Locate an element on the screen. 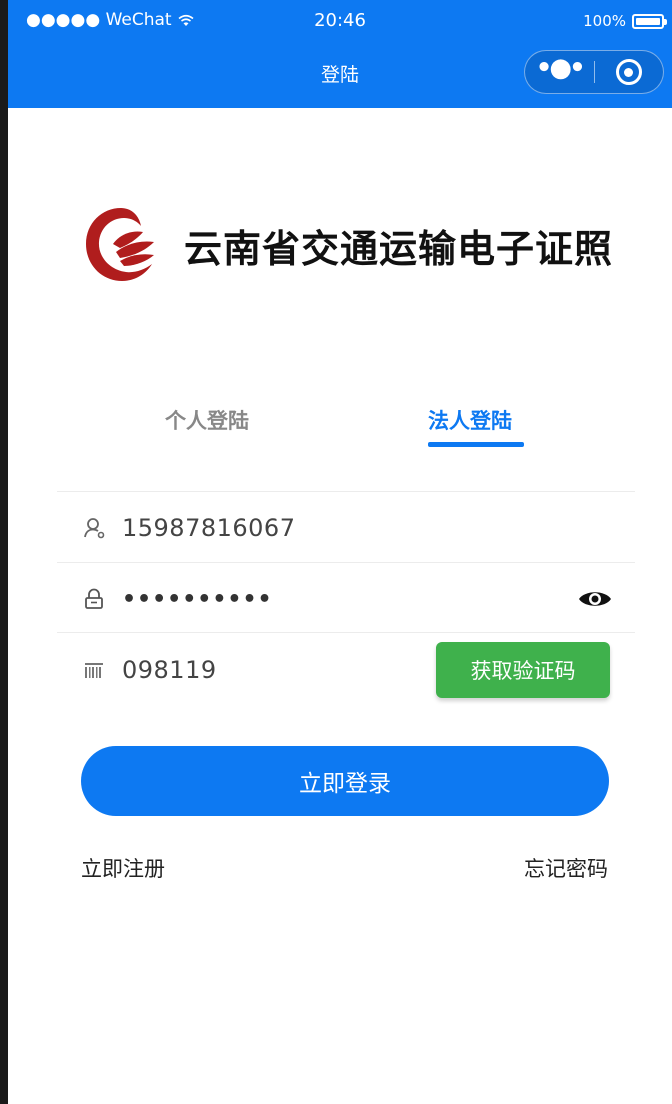  login-type-tabs: 个人登陆 法人登陆 is located at coordinates (340, 430).